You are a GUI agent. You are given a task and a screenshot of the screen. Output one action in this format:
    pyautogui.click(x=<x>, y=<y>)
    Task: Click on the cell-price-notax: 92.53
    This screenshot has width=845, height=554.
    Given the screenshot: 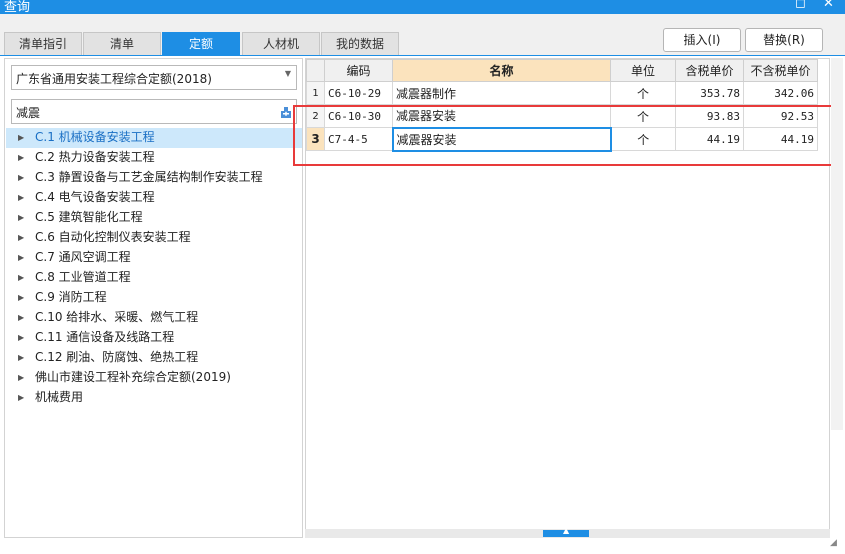 What is the action you would take?
    pyautogui.click(x=780, y=116)
    